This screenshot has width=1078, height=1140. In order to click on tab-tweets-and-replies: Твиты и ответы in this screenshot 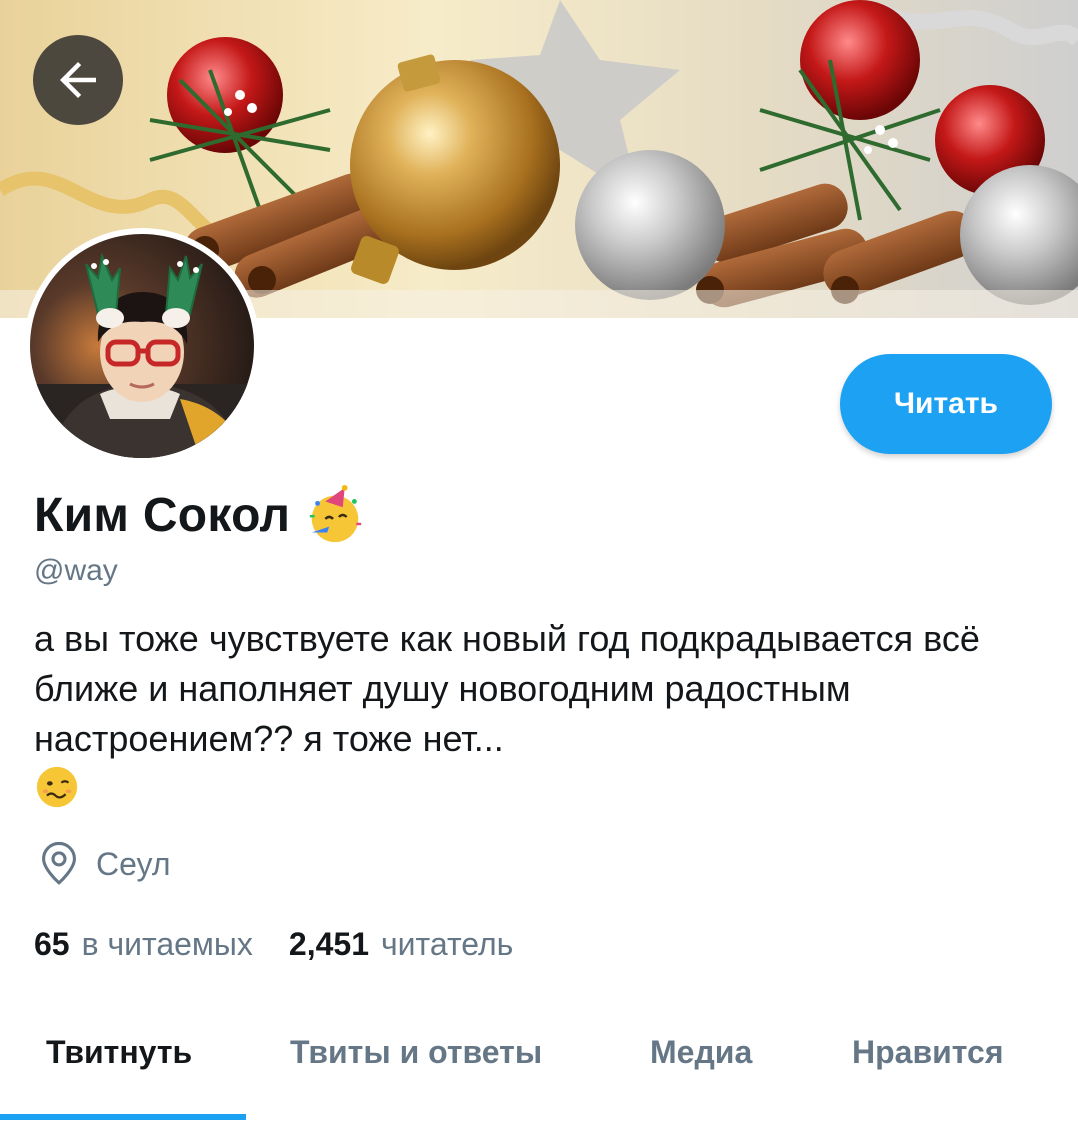, I will do `click(416, 1052)`.